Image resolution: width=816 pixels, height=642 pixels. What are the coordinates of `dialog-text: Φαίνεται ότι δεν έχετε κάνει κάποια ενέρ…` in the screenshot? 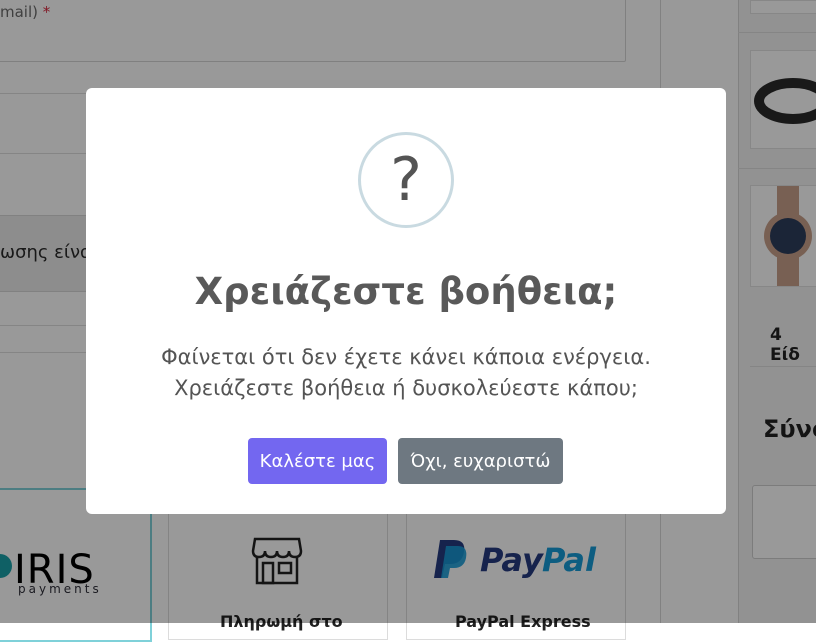 It's located at (406, 373).